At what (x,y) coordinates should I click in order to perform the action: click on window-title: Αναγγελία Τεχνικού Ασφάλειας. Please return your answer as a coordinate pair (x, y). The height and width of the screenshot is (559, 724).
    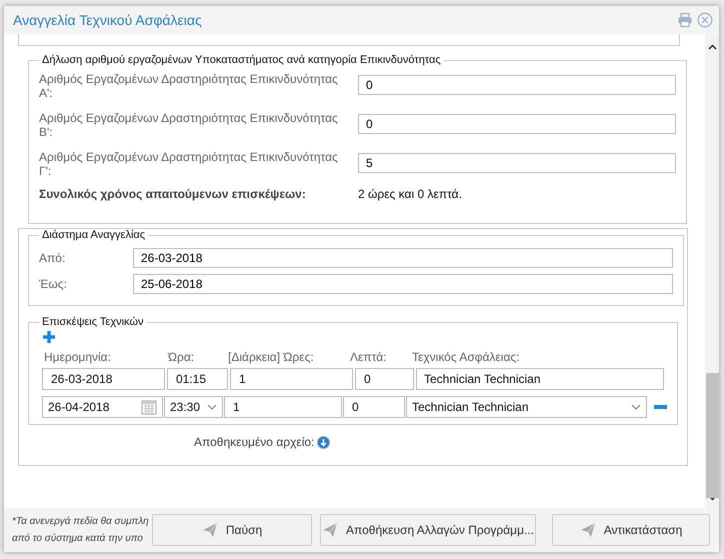
    Looking at the image, I should click on (107, 20).